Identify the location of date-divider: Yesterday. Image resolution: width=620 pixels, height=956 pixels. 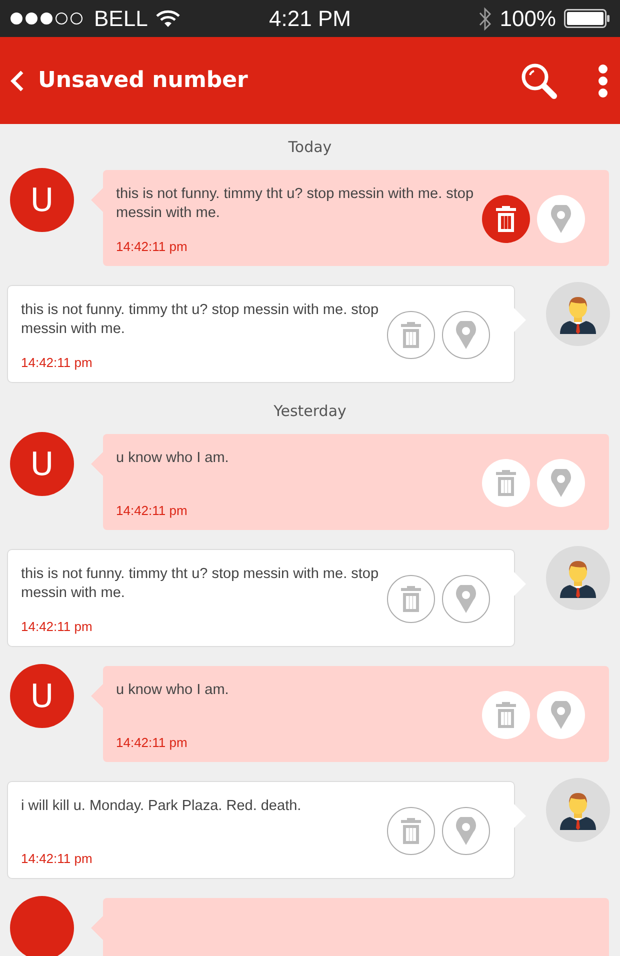
(310, 411).